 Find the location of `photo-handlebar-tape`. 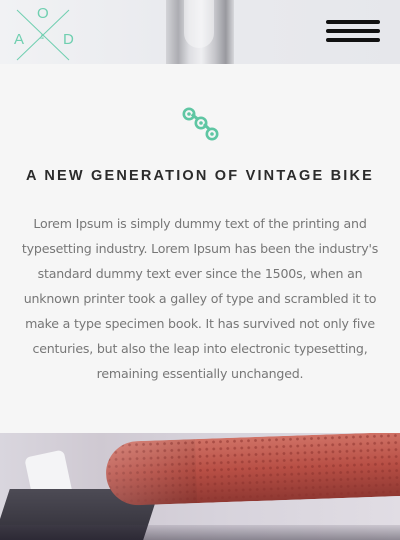

photo-handlebar-tape is located at coordinates (252, 470).